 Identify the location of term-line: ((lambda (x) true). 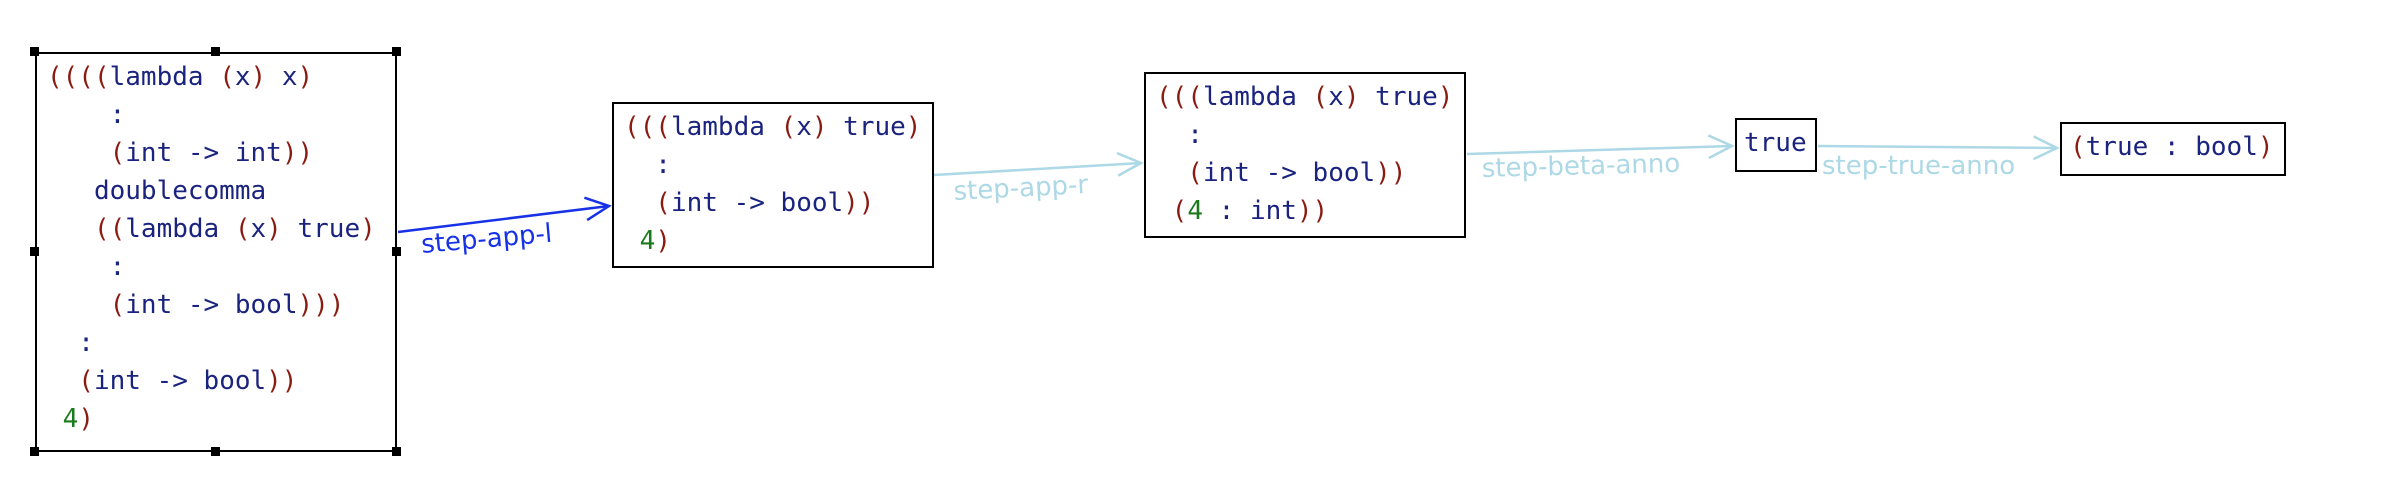
(216, 229).